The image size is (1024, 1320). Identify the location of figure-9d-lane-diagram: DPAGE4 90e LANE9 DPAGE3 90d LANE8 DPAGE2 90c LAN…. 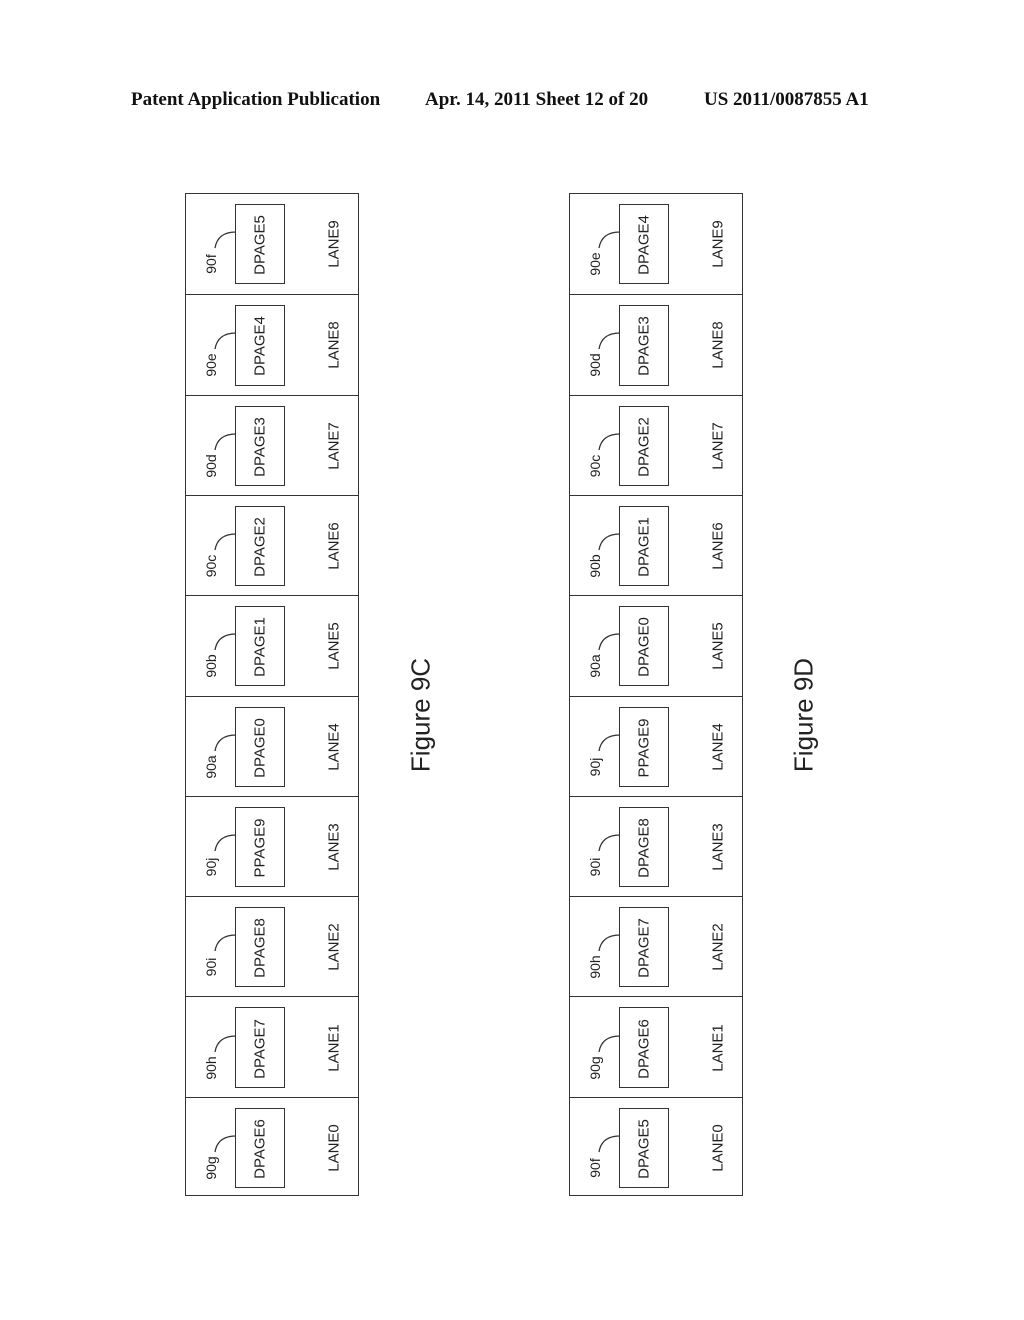
(656, 694).